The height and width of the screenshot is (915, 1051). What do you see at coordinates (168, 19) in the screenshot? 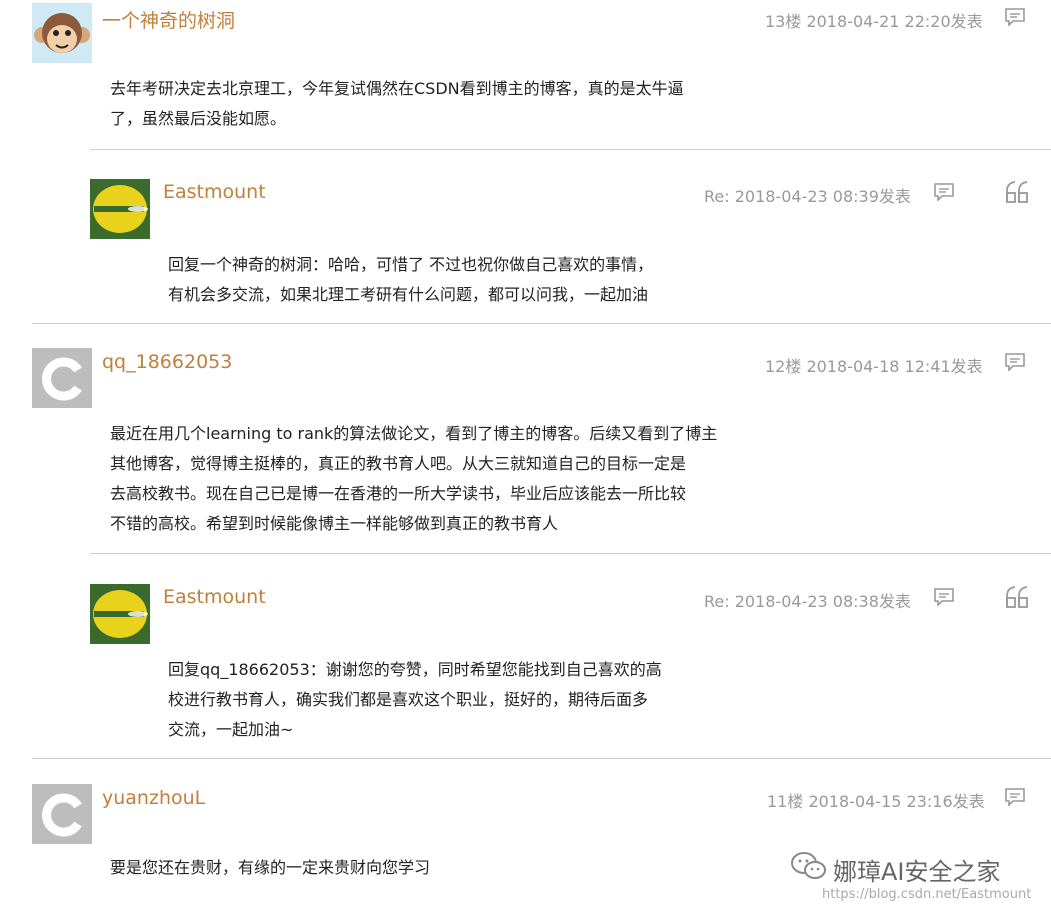
I see `comment-username: 一个神奇的树洞` at bounding box center [168, 19].